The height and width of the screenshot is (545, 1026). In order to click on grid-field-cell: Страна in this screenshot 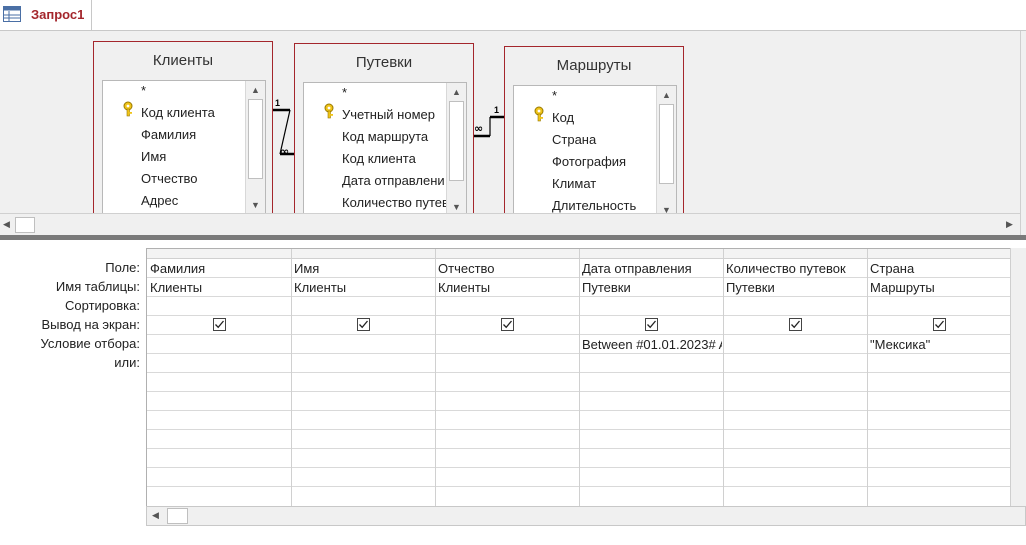, I will do `click(939, 268)`.